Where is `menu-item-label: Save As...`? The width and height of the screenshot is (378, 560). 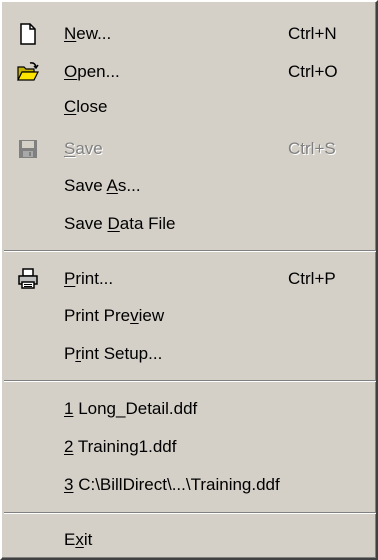
menu-item-label: Save As... is located at coordinates (102, 185).